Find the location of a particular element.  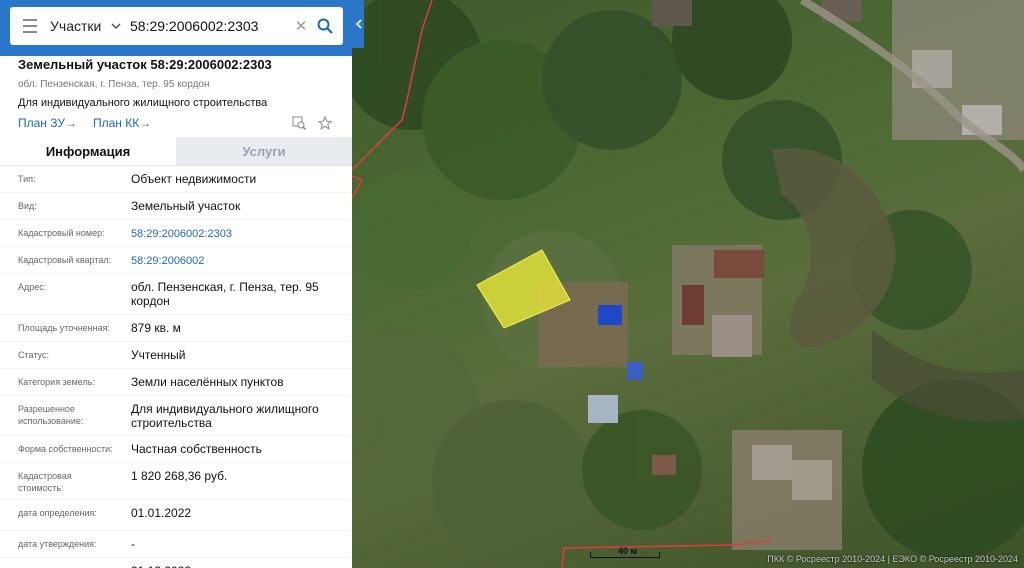

search-icon is located at coordinates (325, 26).